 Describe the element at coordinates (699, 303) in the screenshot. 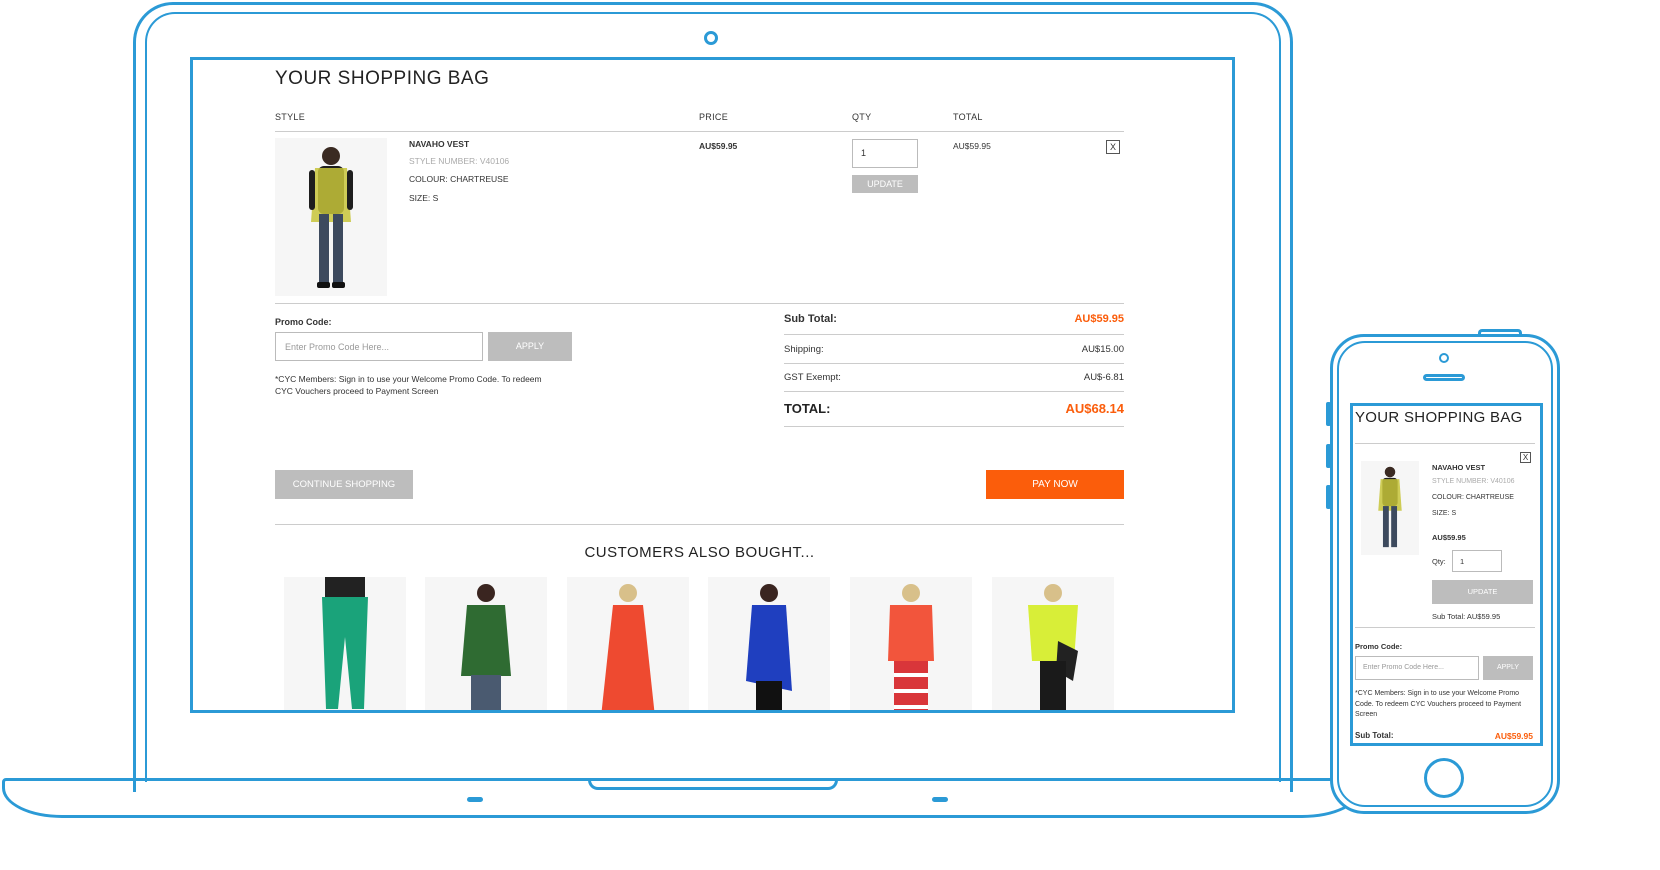

I see `item-divider` at that location.